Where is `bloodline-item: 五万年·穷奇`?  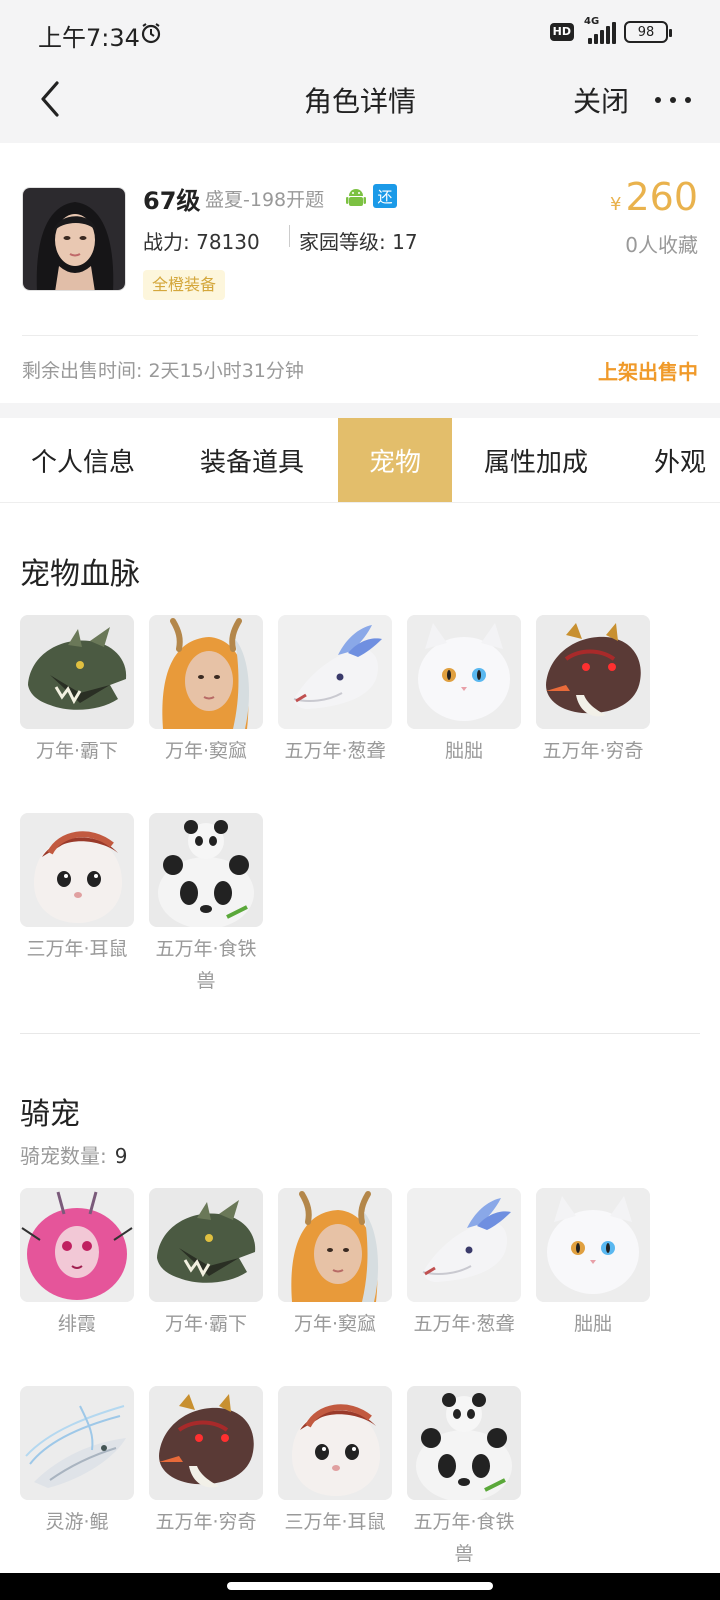
bloodline-item: 五万年·穷奇 is located at coordinates (593, 709).